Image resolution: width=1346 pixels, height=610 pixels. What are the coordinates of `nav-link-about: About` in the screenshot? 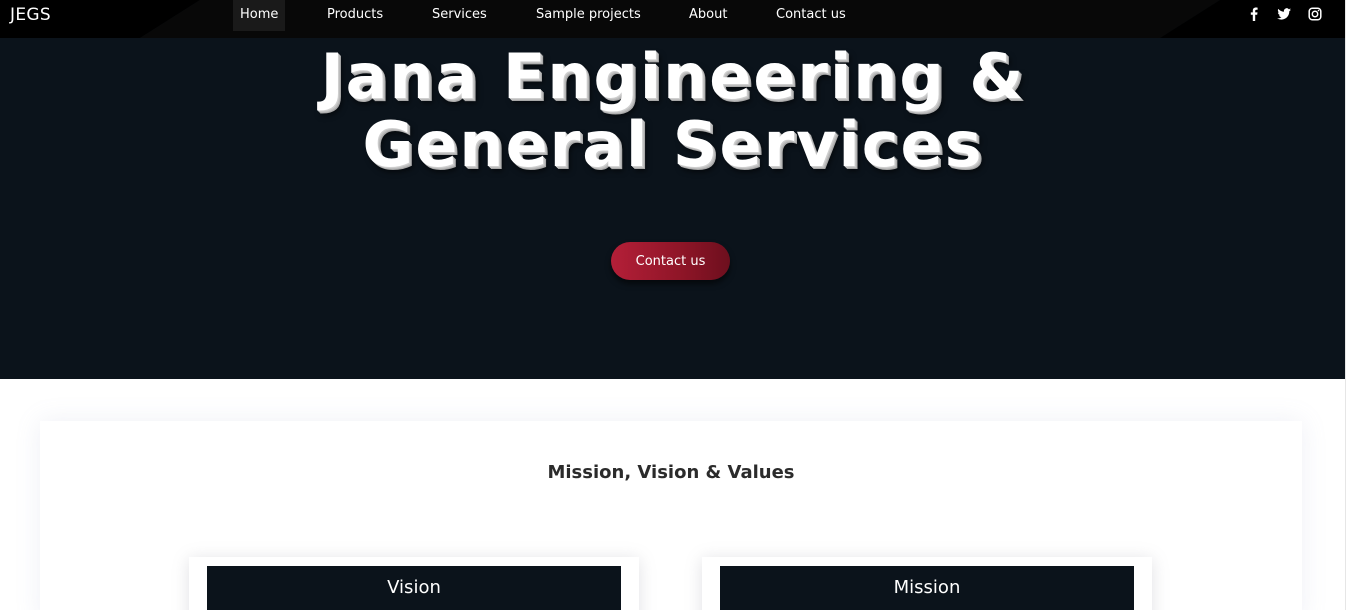 It's located at (708, 15).